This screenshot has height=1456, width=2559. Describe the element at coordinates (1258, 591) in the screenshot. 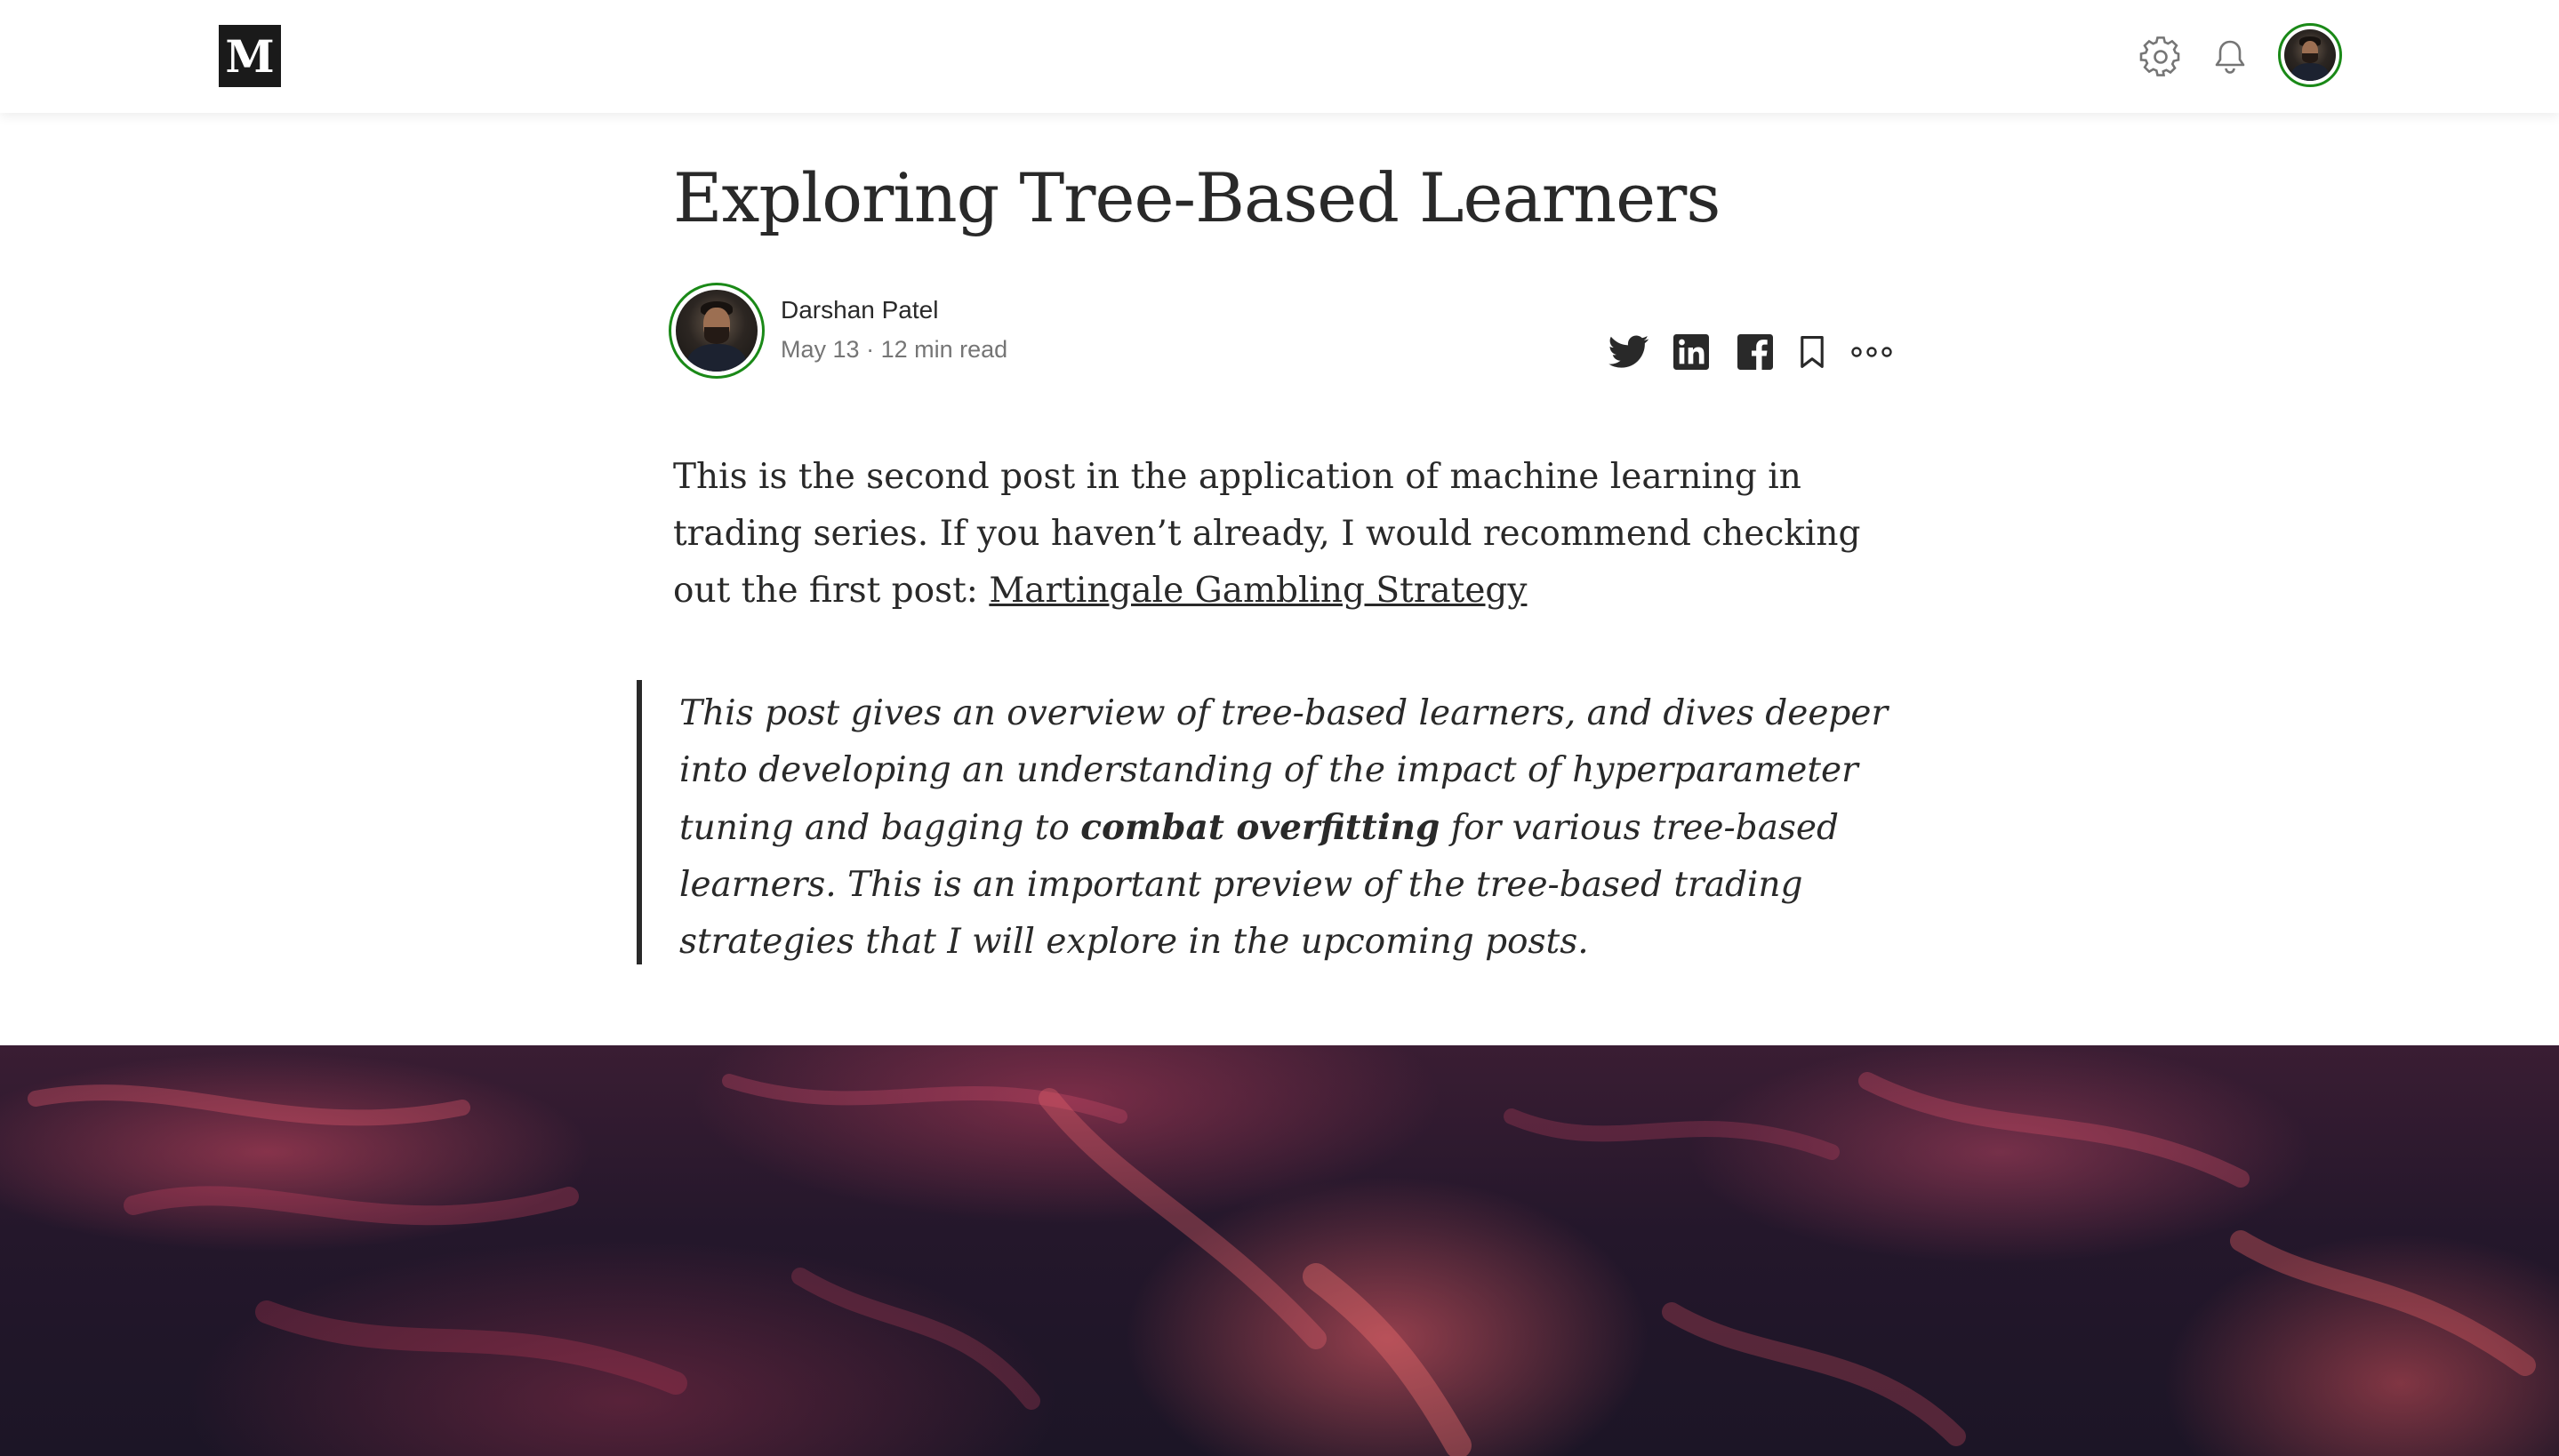

I see `martingale-link: Martingale Gambling Strategy` at that location.